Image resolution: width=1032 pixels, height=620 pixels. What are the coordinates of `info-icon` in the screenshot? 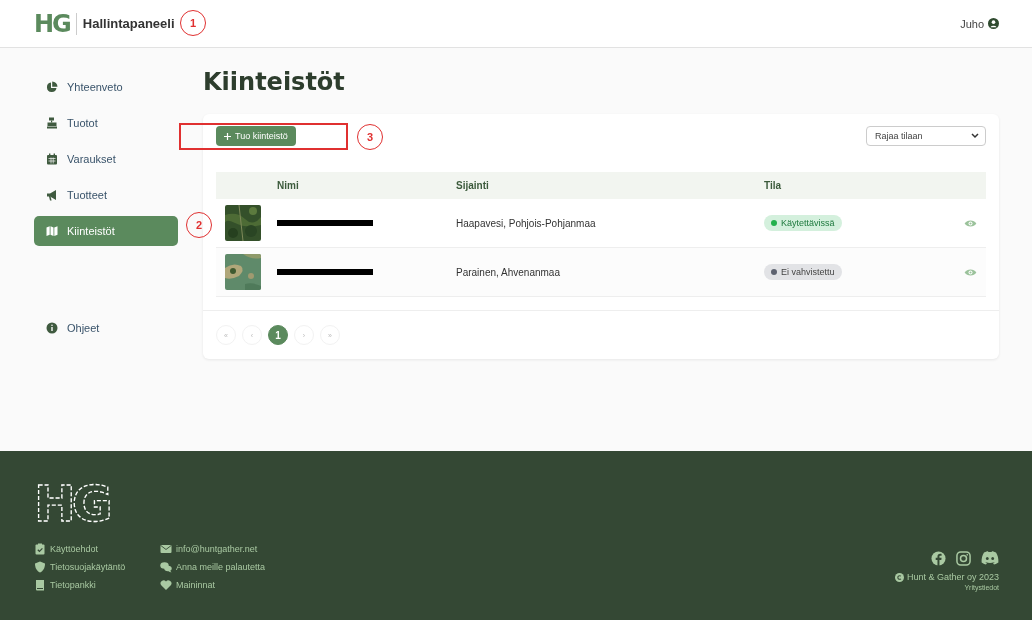 It's located at (52, 328).